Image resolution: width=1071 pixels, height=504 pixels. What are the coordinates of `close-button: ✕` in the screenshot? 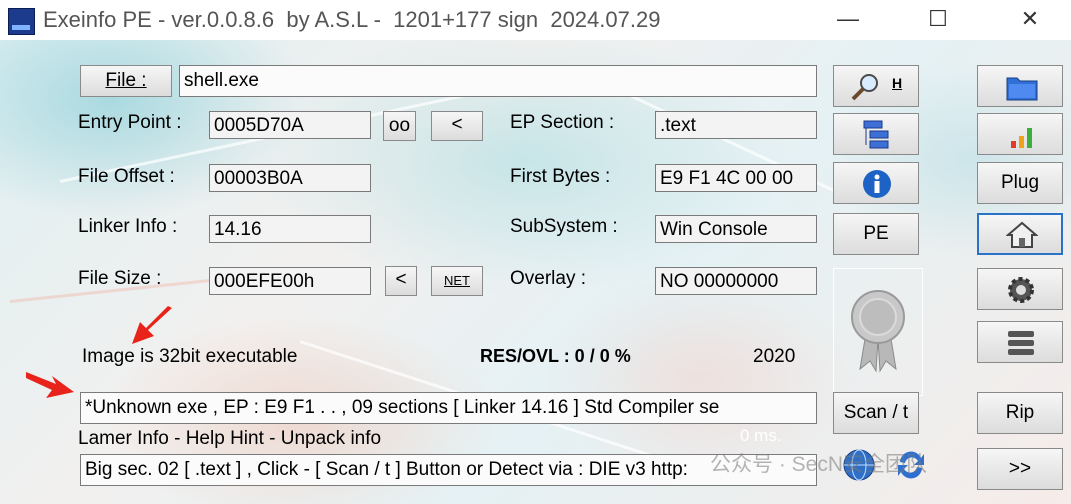 It's located at (1030, 20).